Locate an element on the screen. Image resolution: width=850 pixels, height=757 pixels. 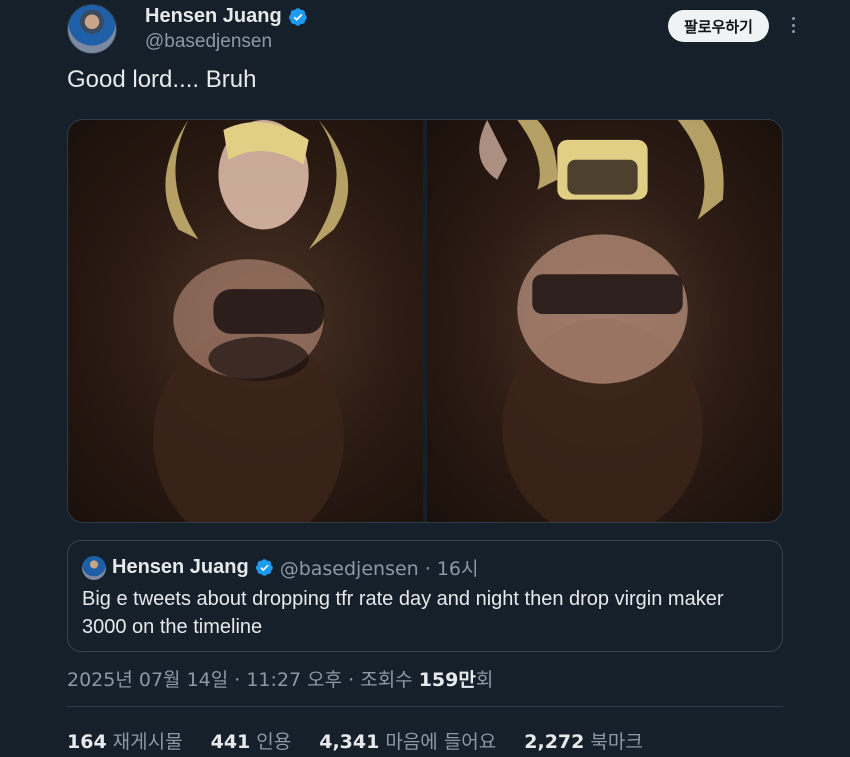
author-display-name: Hensen Juang is located at coordinates (213, 16).